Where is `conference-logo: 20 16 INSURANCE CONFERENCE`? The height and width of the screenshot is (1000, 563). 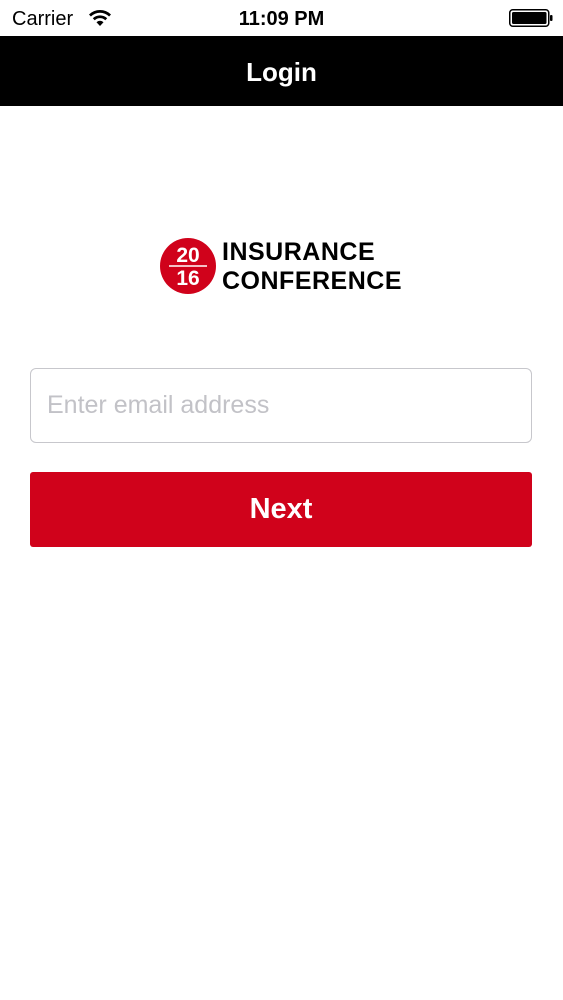
conference-logo: 20 16 INSURANCE CONFERENCE is located at coordinates (285, 268).